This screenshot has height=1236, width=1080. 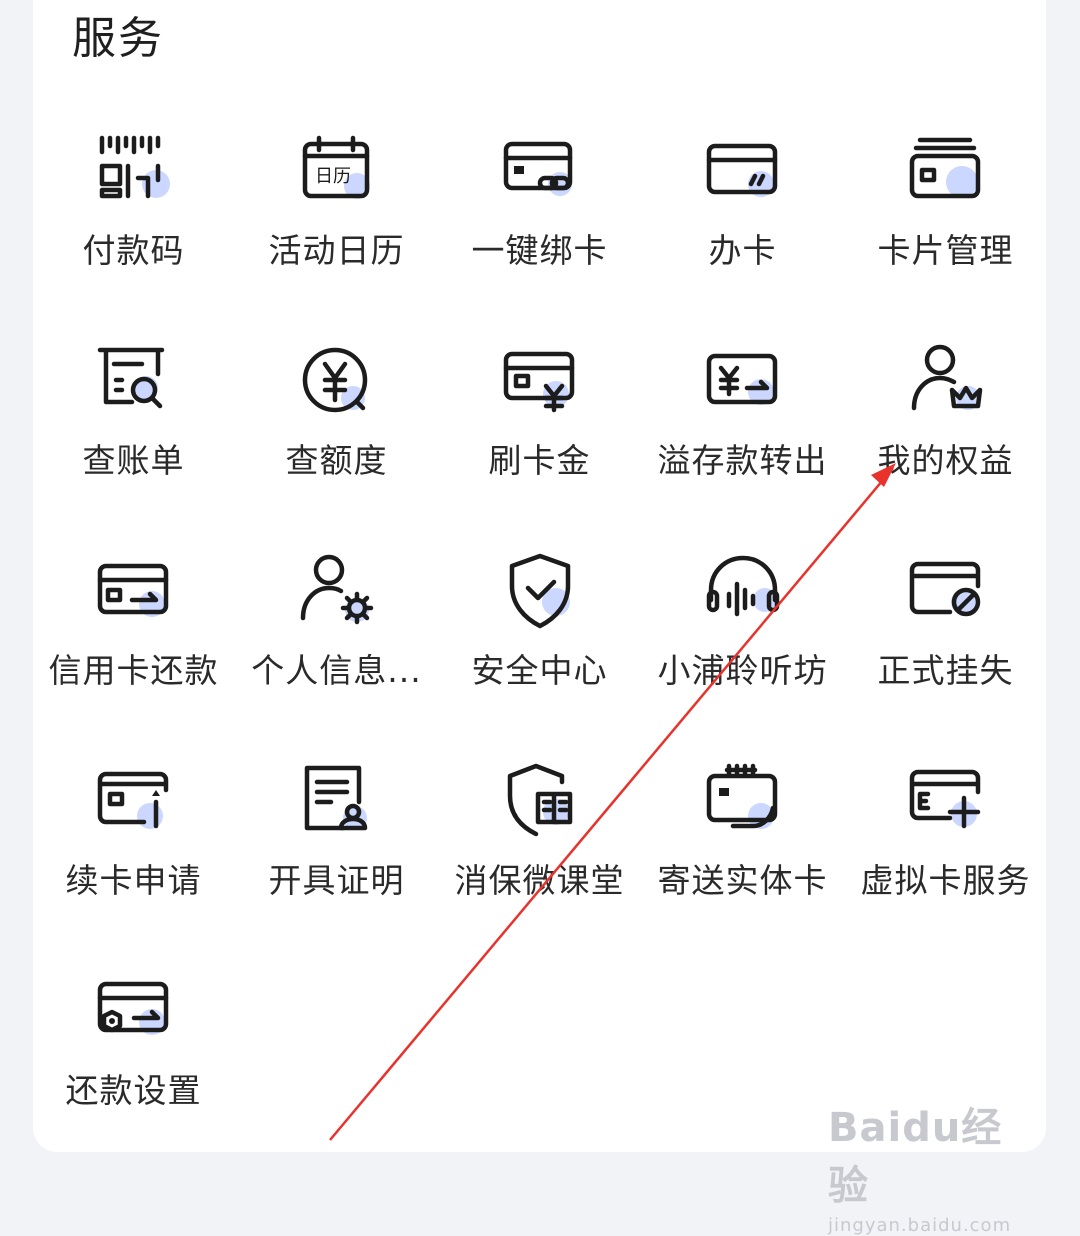 What do you see at coordinates (539, 422) in the screenshot?
I see `service-cashback: 刷卡金` at bounding box center [539, 422].